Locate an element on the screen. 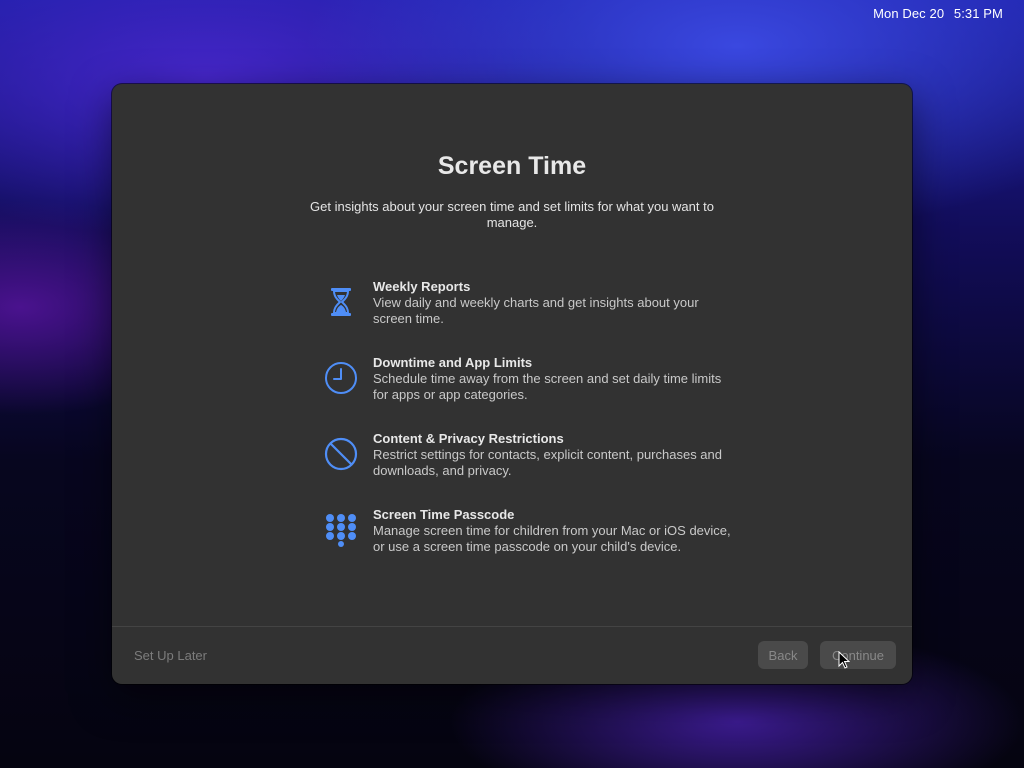  back-button: Back is located at coordinates (783, 655).